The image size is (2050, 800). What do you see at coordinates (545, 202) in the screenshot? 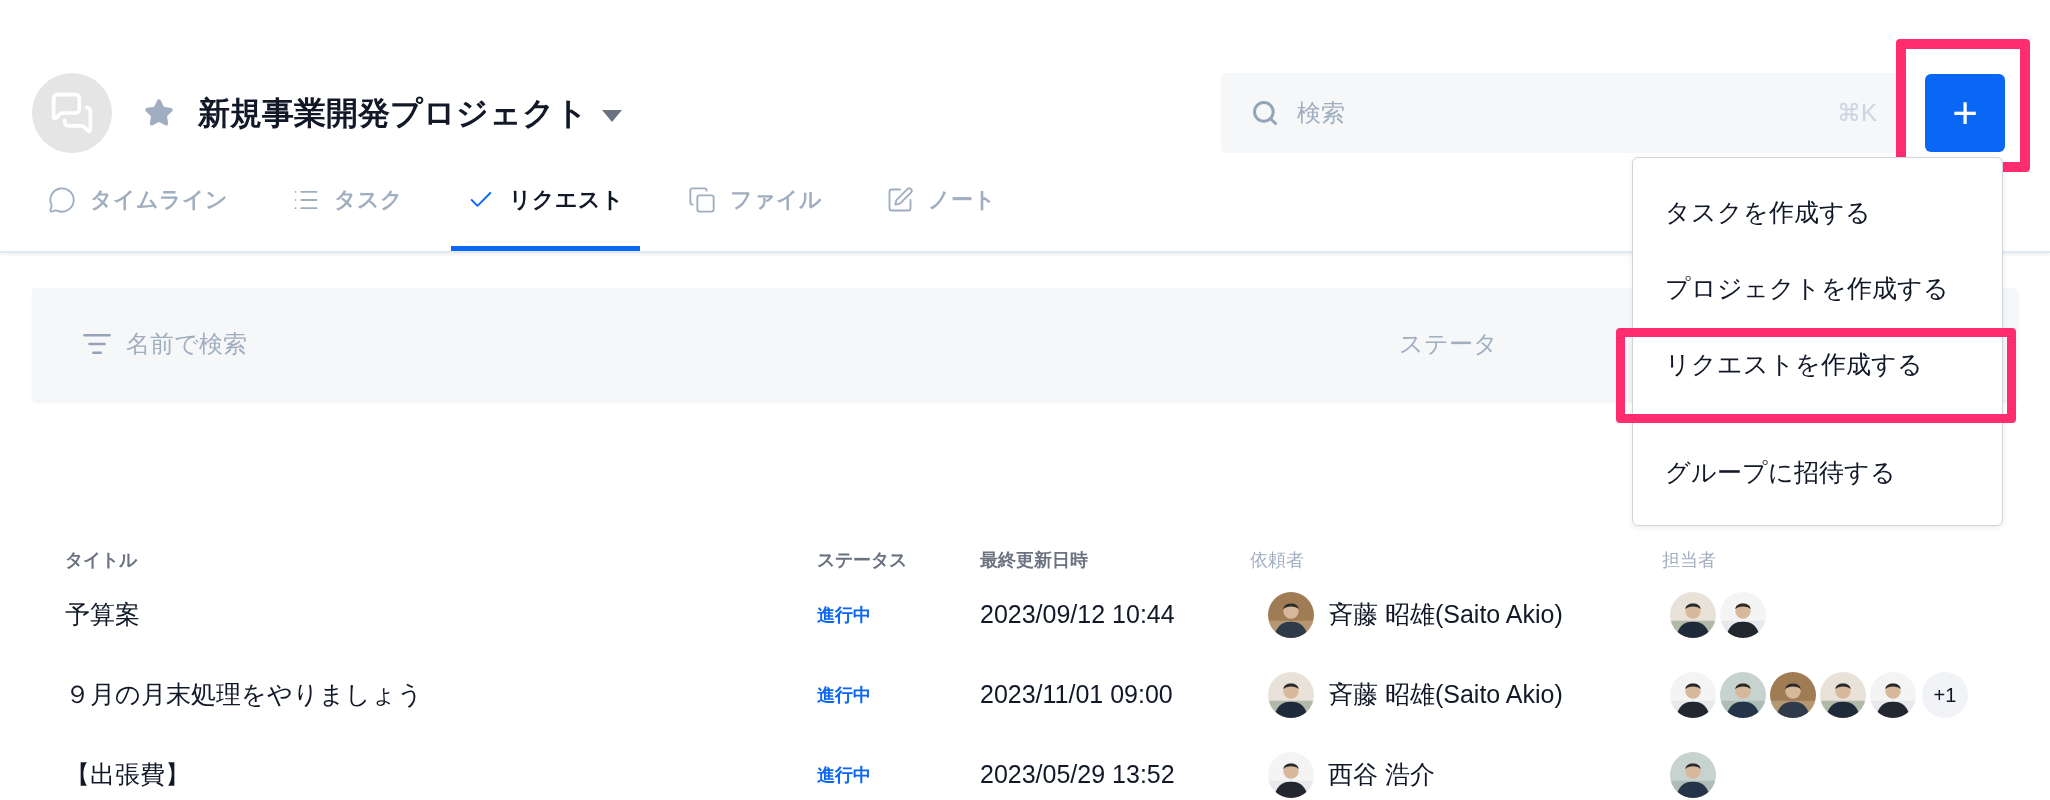
I see `tab: リクエスト` at bounding box center [545, 202].